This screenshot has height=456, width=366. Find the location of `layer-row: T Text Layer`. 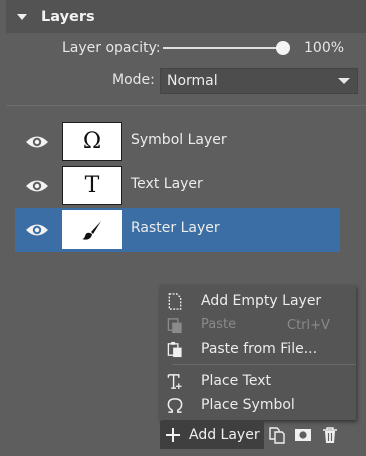

layer-row: T Text Layer is located at coordinates (177, 186).